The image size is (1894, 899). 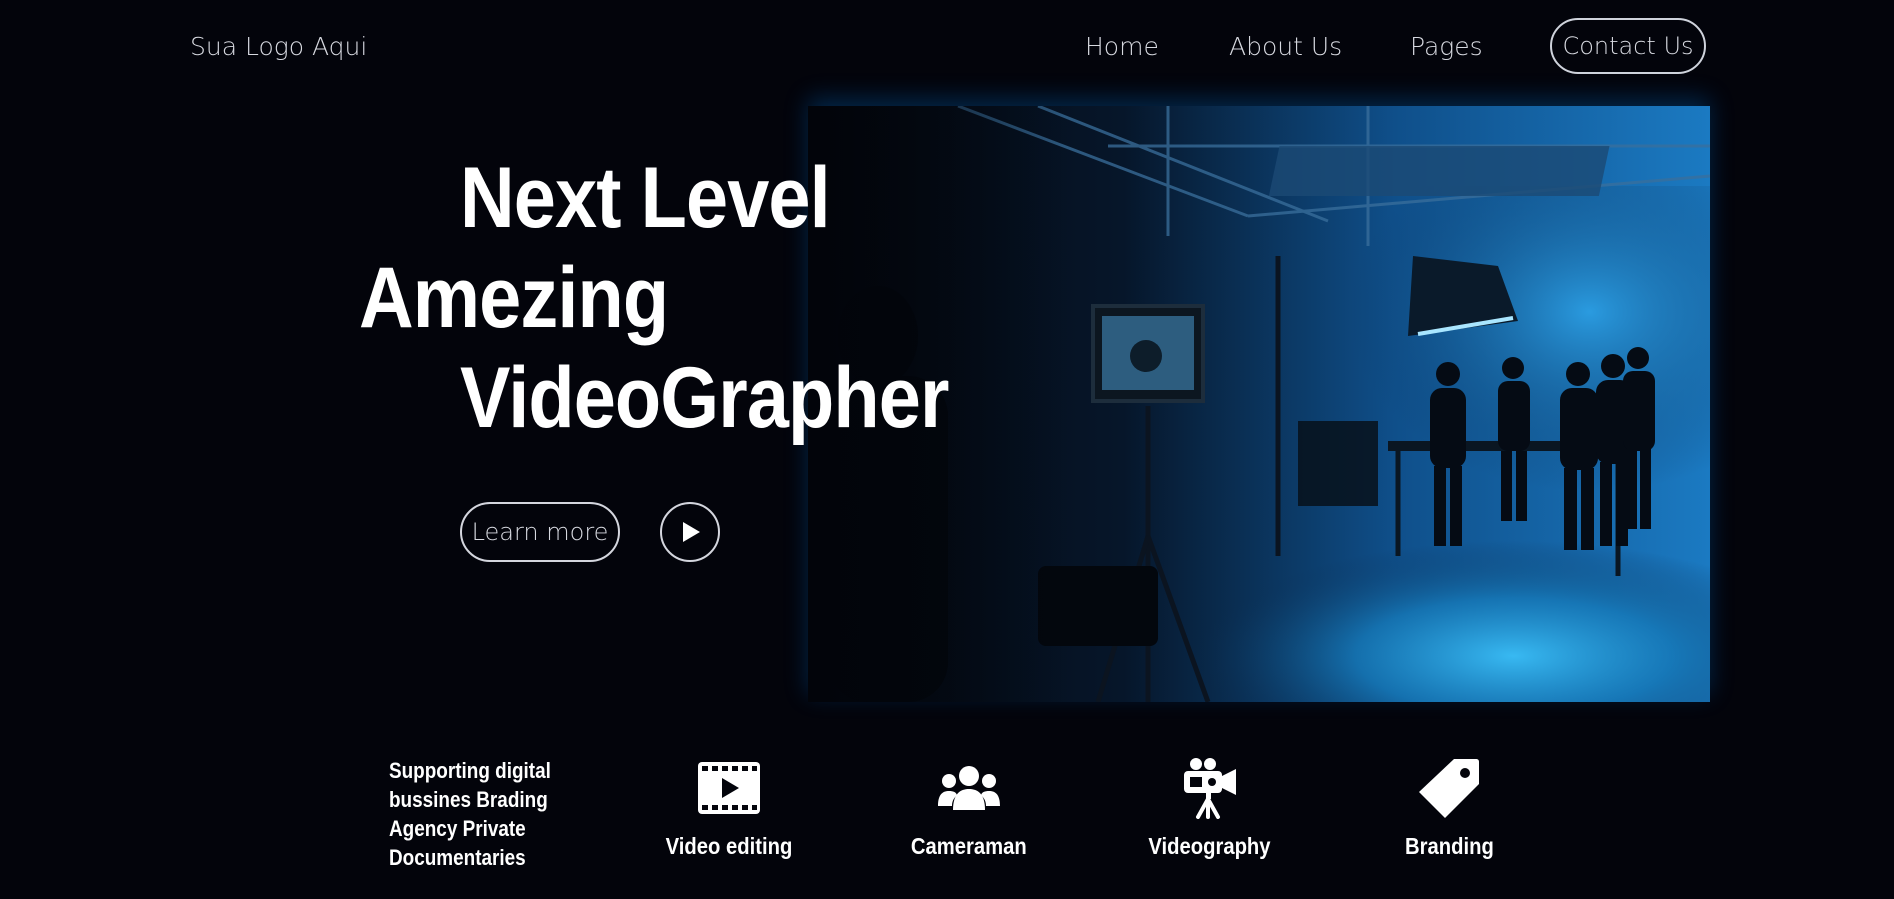 What do you see at coordinates (1209, 846) in the screenshot?
I see `service-label: Videography` at bounding box center [1209, 846].